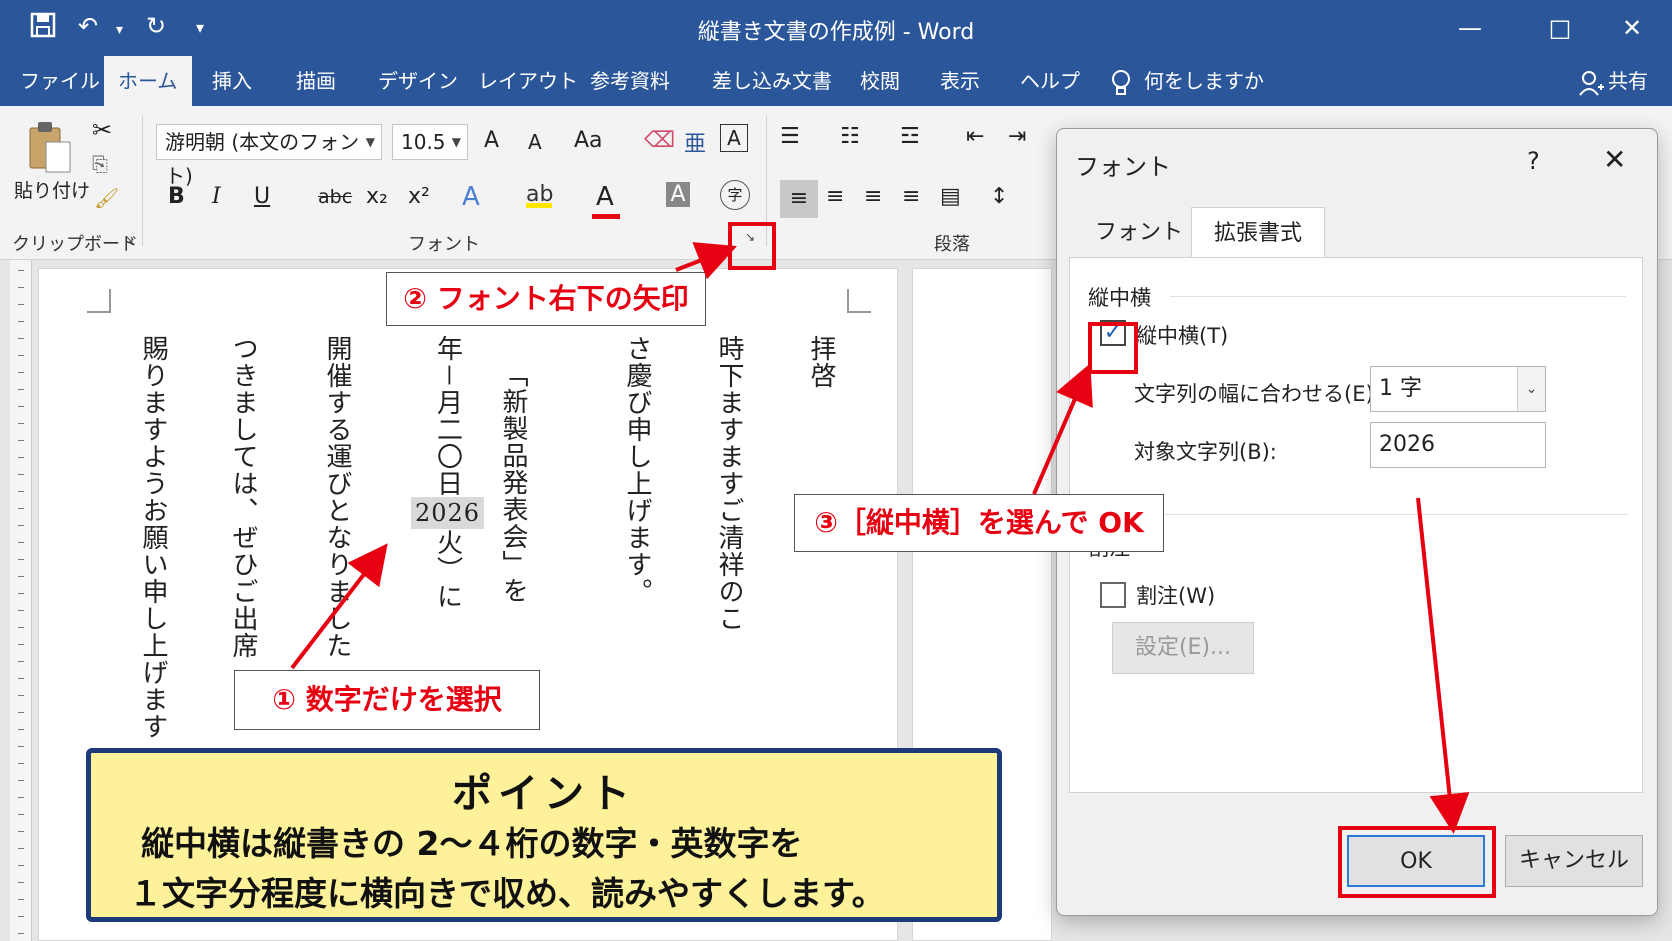 This screenshot has height=941, width=1672. Describe the element at coordinates (176, 196) in the screenshot. I see `bold-button: B` at that location.